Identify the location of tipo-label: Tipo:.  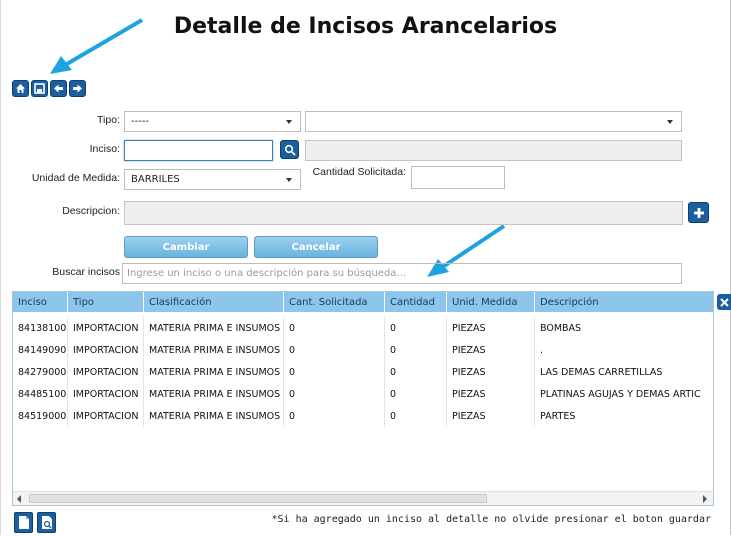
(108, 120).